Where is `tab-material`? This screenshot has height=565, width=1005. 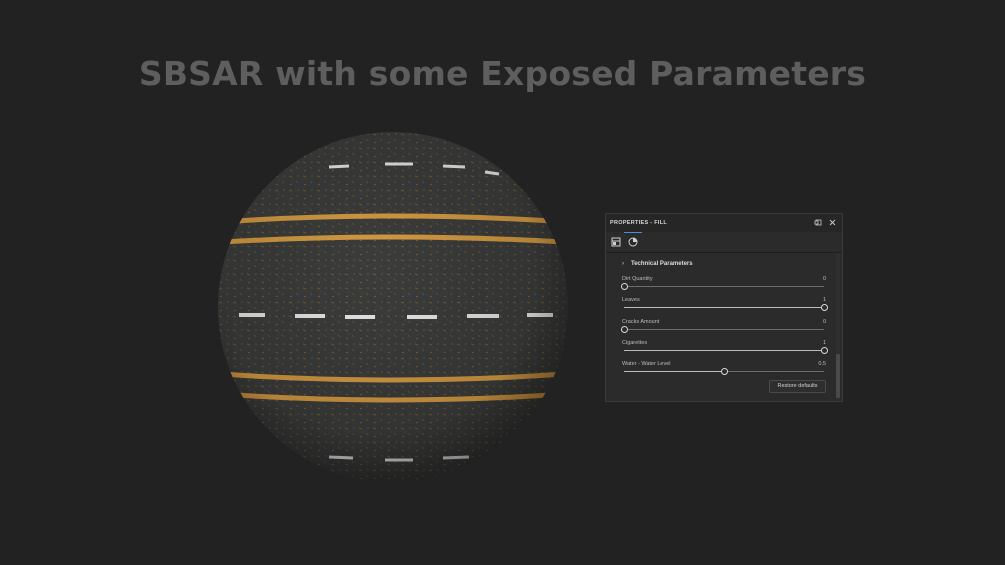
tab-material is located at coordinates (633, 242).